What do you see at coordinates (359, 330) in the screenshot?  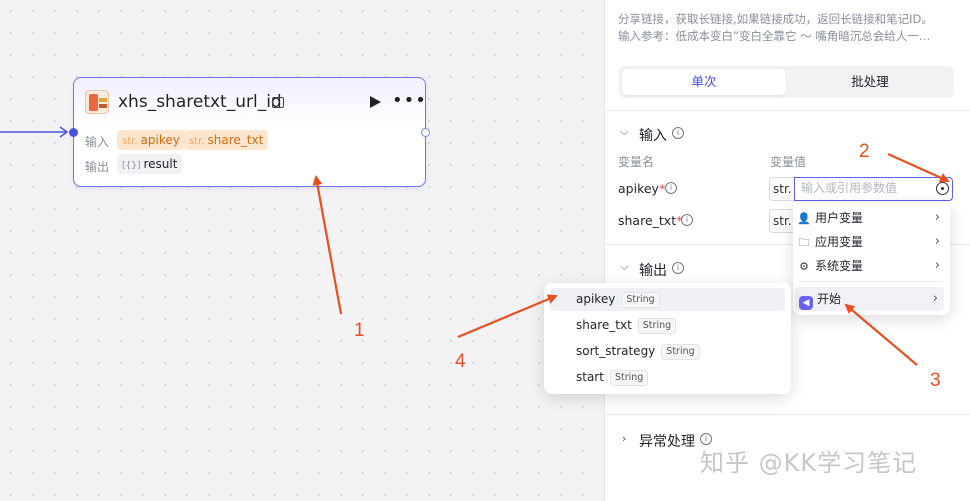 I see `annotation-number-1: 1` at bounding box center [359, 330].